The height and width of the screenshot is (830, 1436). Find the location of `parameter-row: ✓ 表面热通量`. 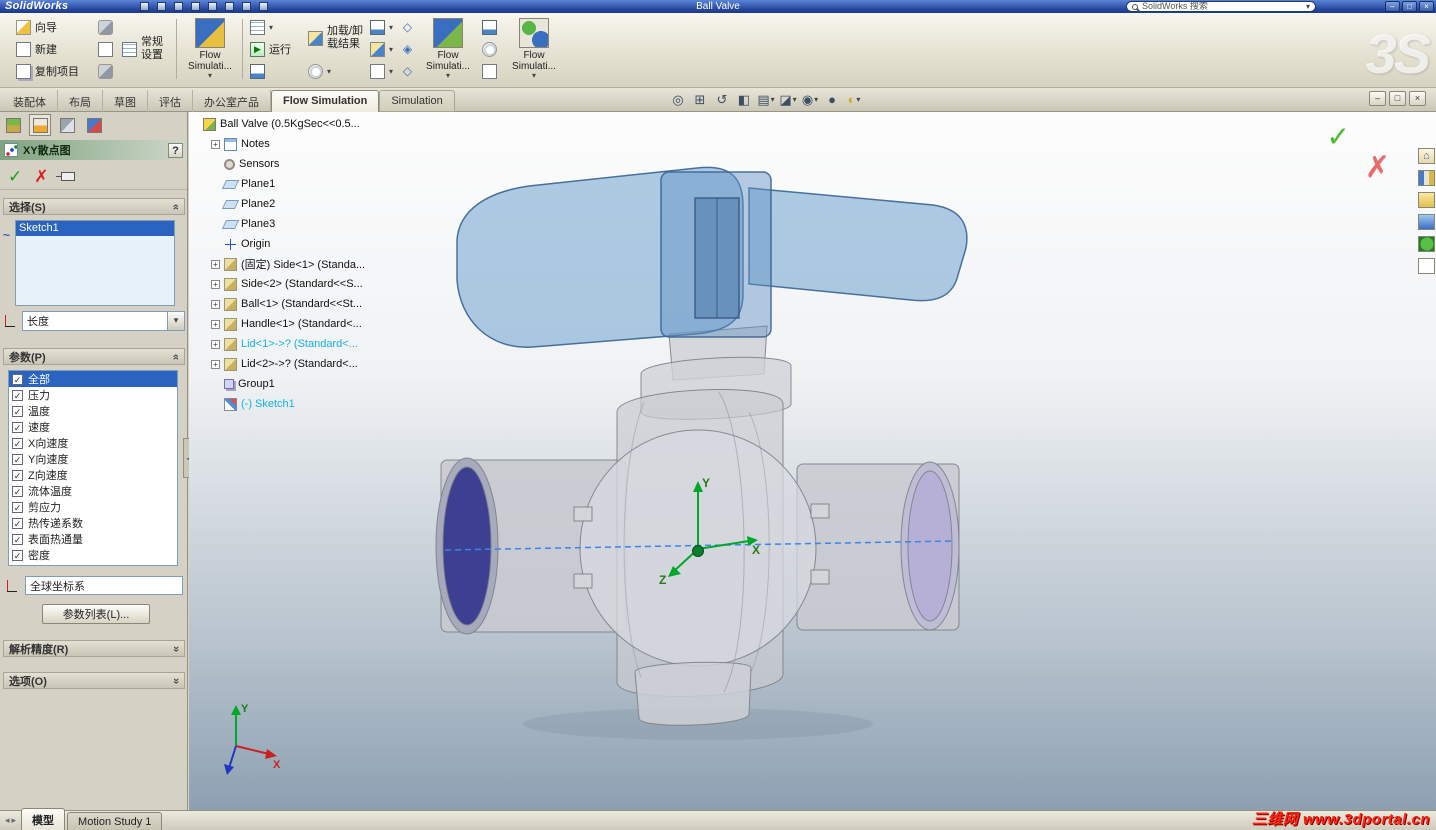

parameter-row: ✓ 表面热通量 is located at coordinates (93, 539).